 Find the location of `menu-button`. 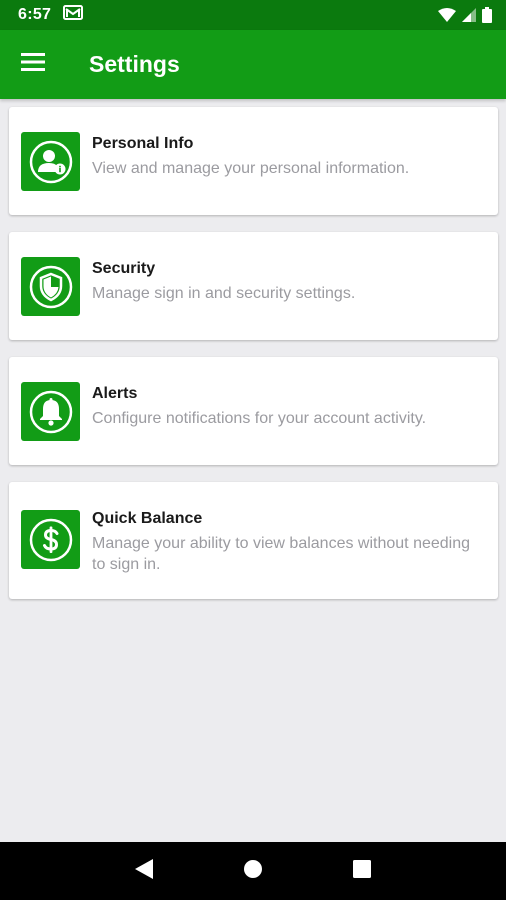

menu-button is located at coordinates (35, 64).